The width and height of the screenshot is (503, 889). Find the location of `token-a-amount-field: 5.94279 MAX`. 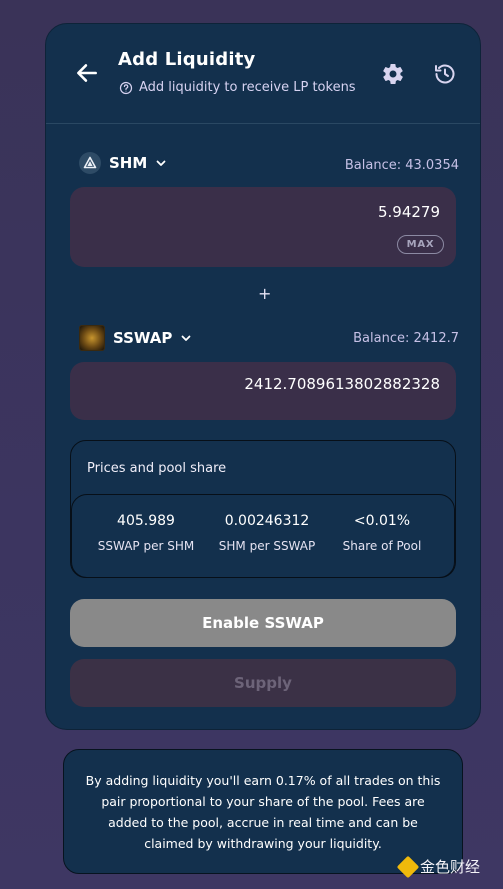

token-a-amount-field: 5.94279 MAX is located at coordinates (263, 227).